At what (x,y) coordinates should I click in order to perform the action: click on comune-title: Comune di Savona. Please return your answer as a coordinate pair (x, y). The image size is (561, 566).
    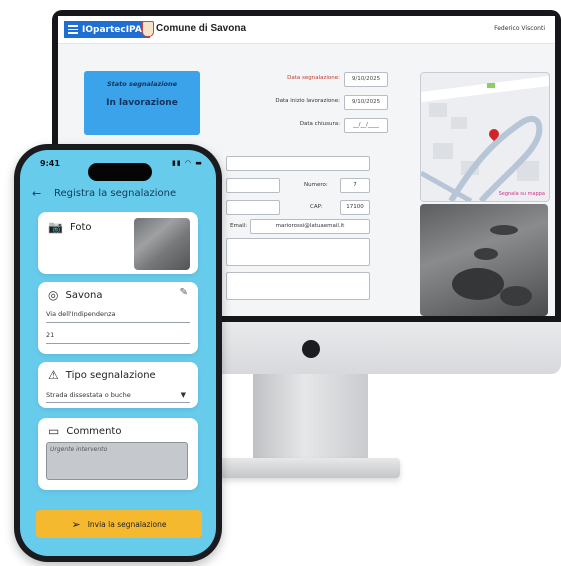
    Looking at the image, I should click on (201, 28).